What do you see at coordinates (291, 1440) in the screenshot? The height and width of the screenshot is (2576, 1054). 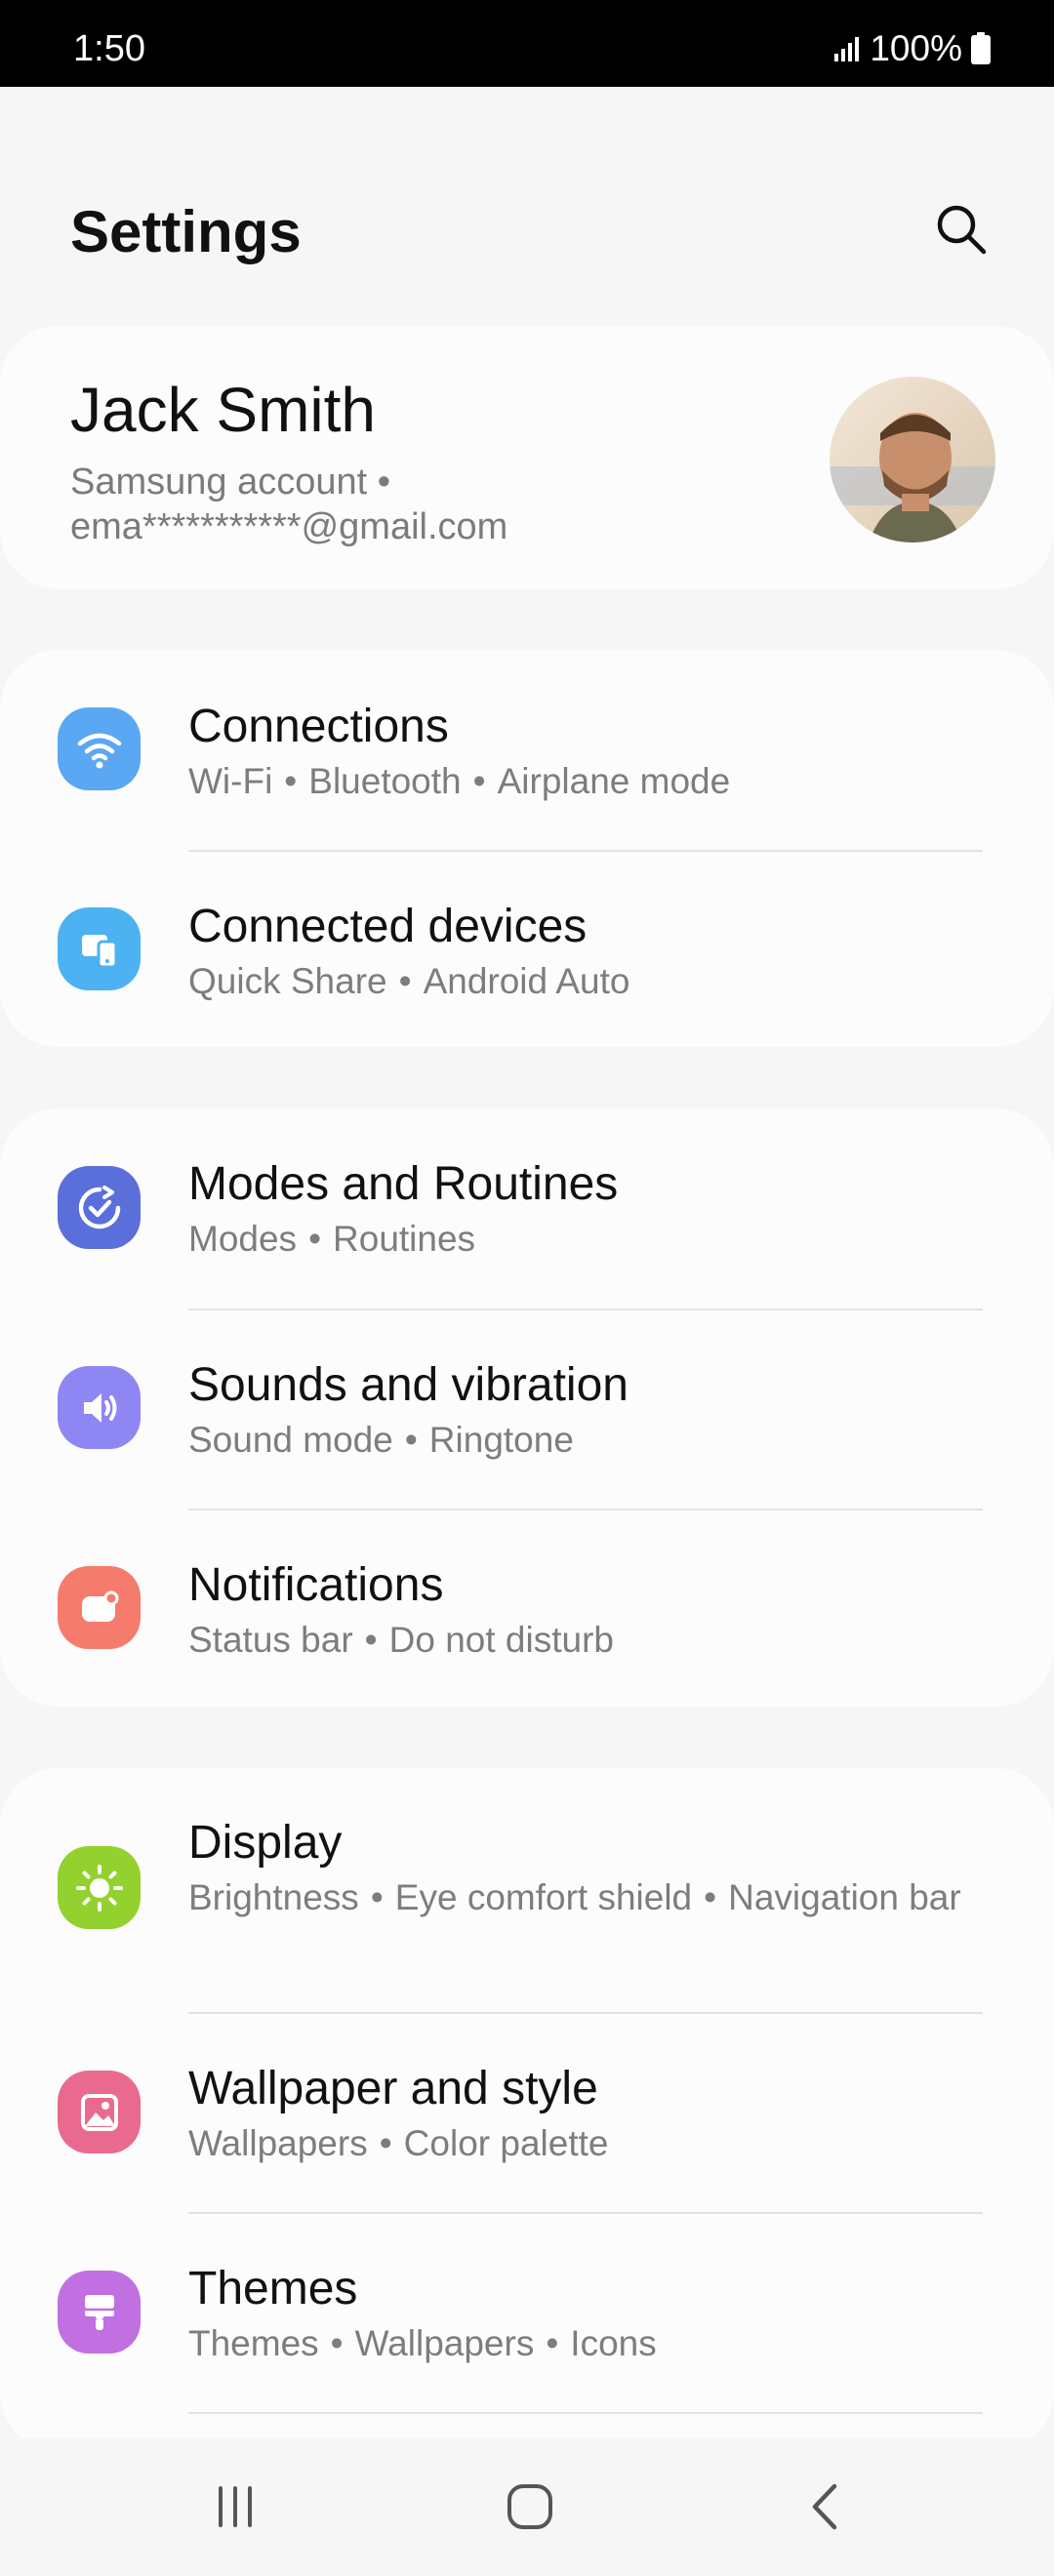 I see `subtitle-part: Sound mode` at bounding box center [291, 1440].